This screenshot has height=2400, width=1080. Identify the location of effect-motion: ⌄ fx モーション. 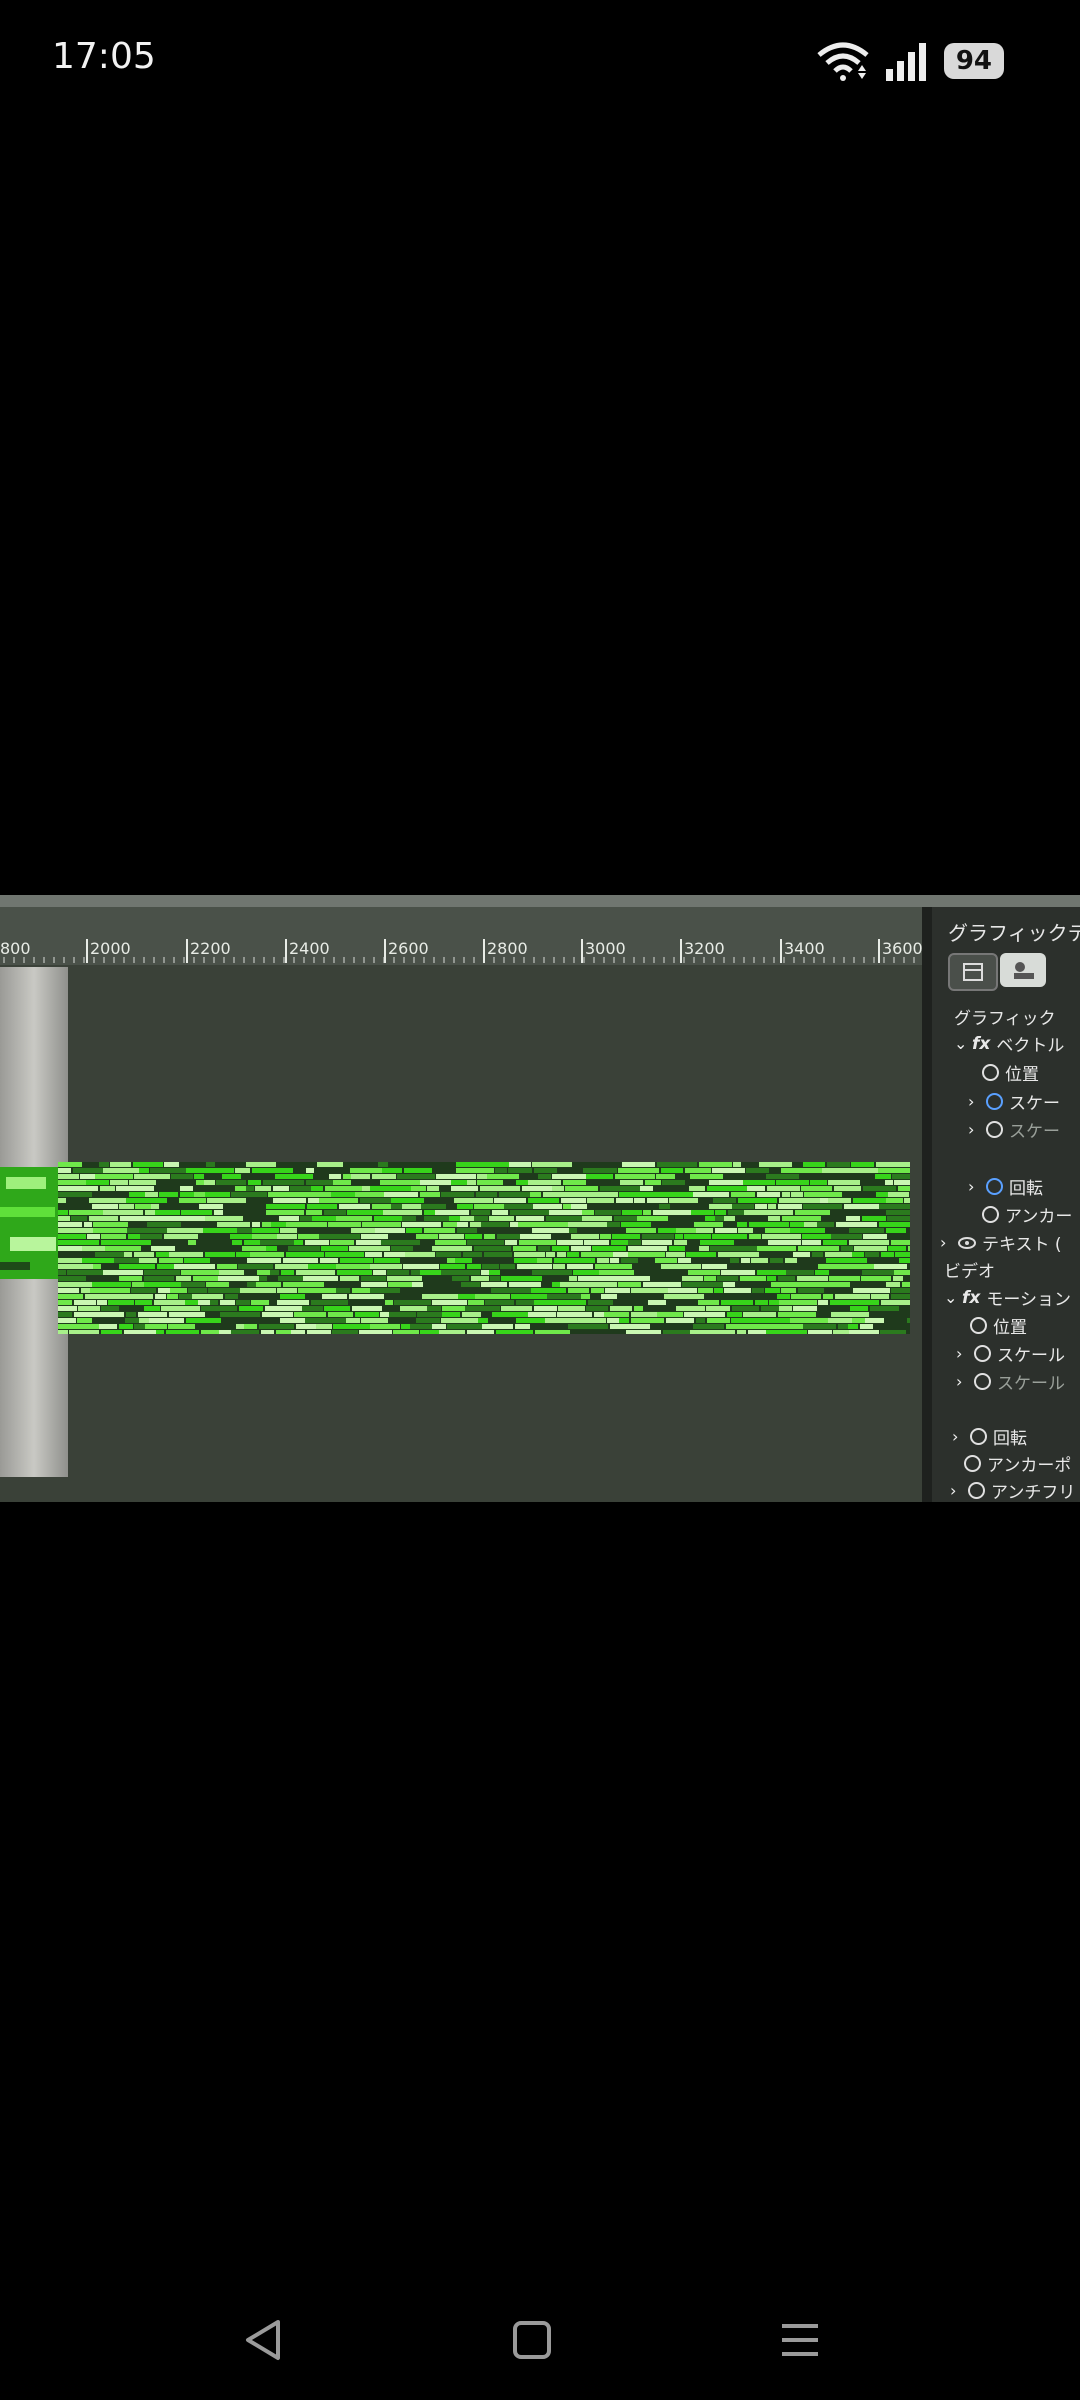
(1007, 1298).